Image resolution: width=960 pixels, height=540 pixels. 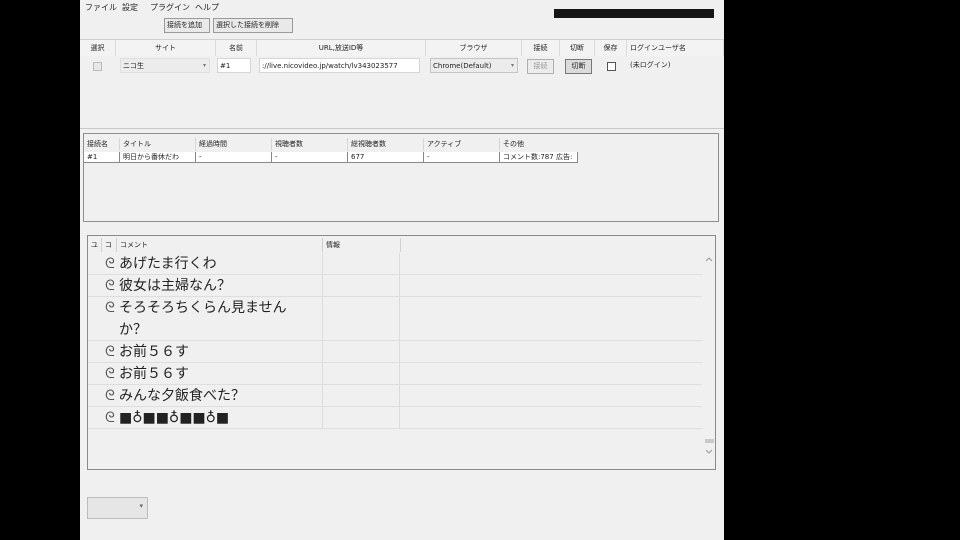 What do you see at coordinates (97, 66) in the screenshot?
I see `select-checkbox` at bounding box center [97, 66].